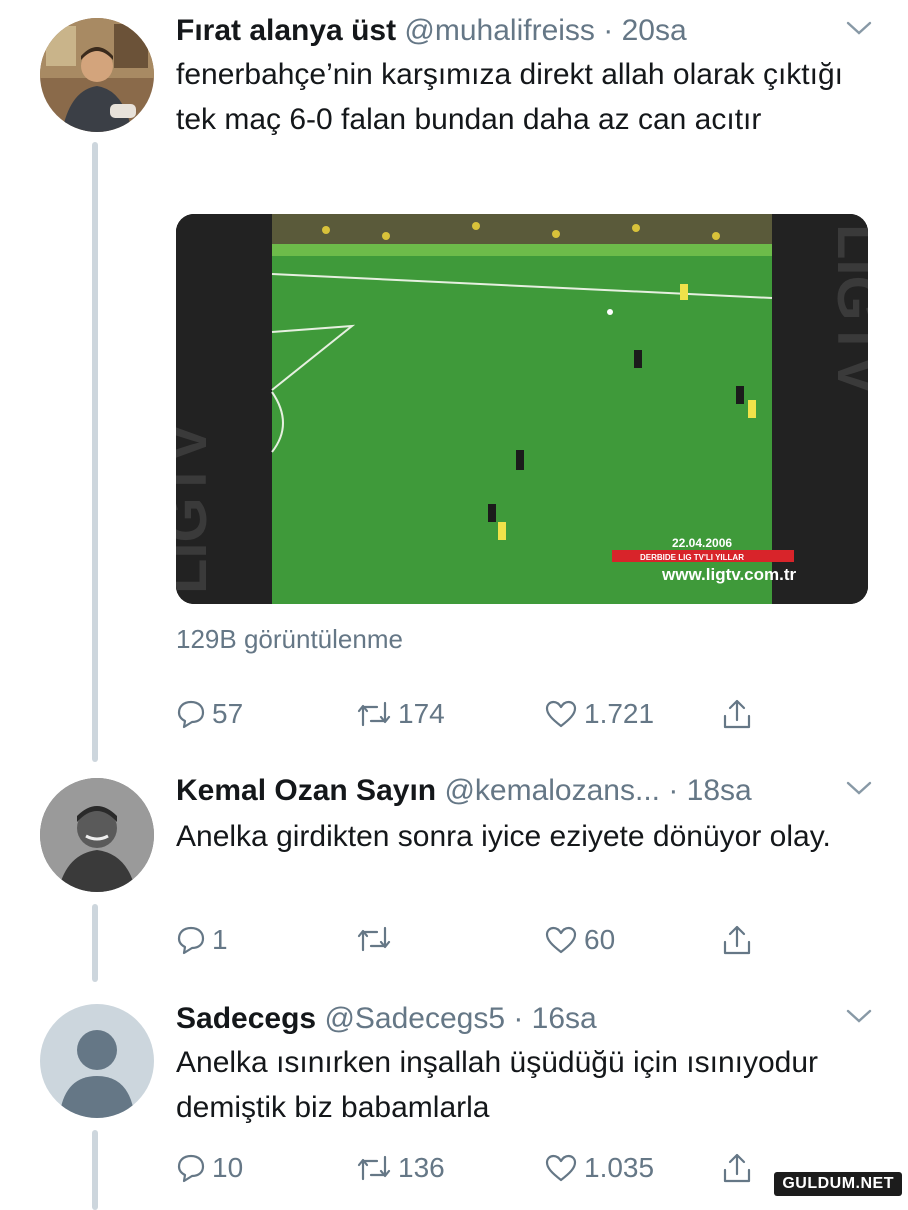 The image size is (908, 1210). What do you see at coordinates (486, 944) in the screenshot?
I see `tweet-actions: 1 60` at bounding box center [486, 944].